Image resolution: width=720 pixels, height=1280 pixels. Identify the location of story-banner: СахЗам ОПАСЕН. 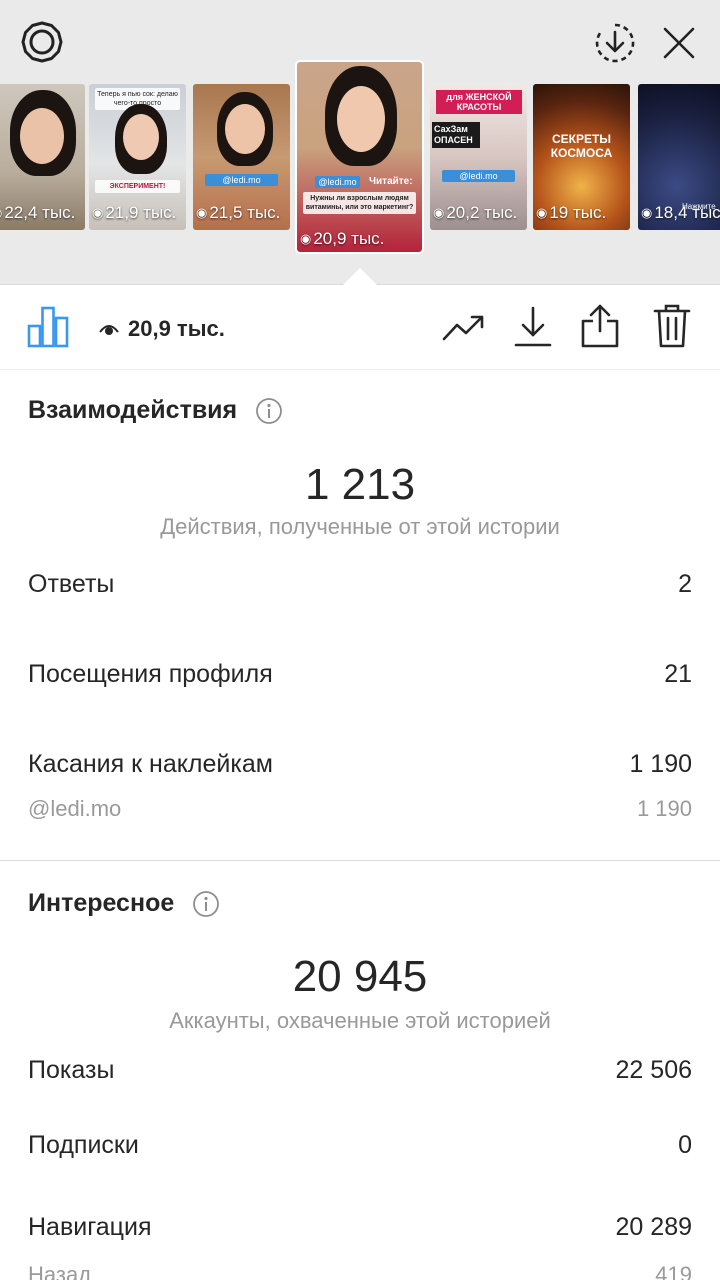
(456, 135).